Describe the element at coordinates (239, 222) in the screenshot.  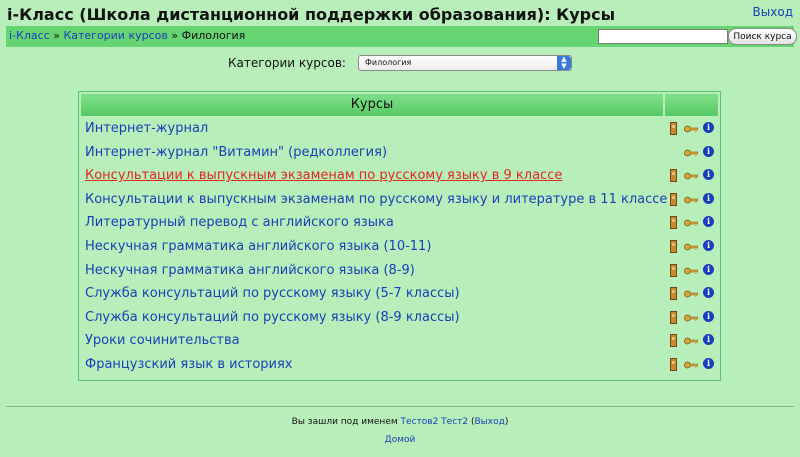
I see `course-link: Литературный перевод с английского языка` at that location.